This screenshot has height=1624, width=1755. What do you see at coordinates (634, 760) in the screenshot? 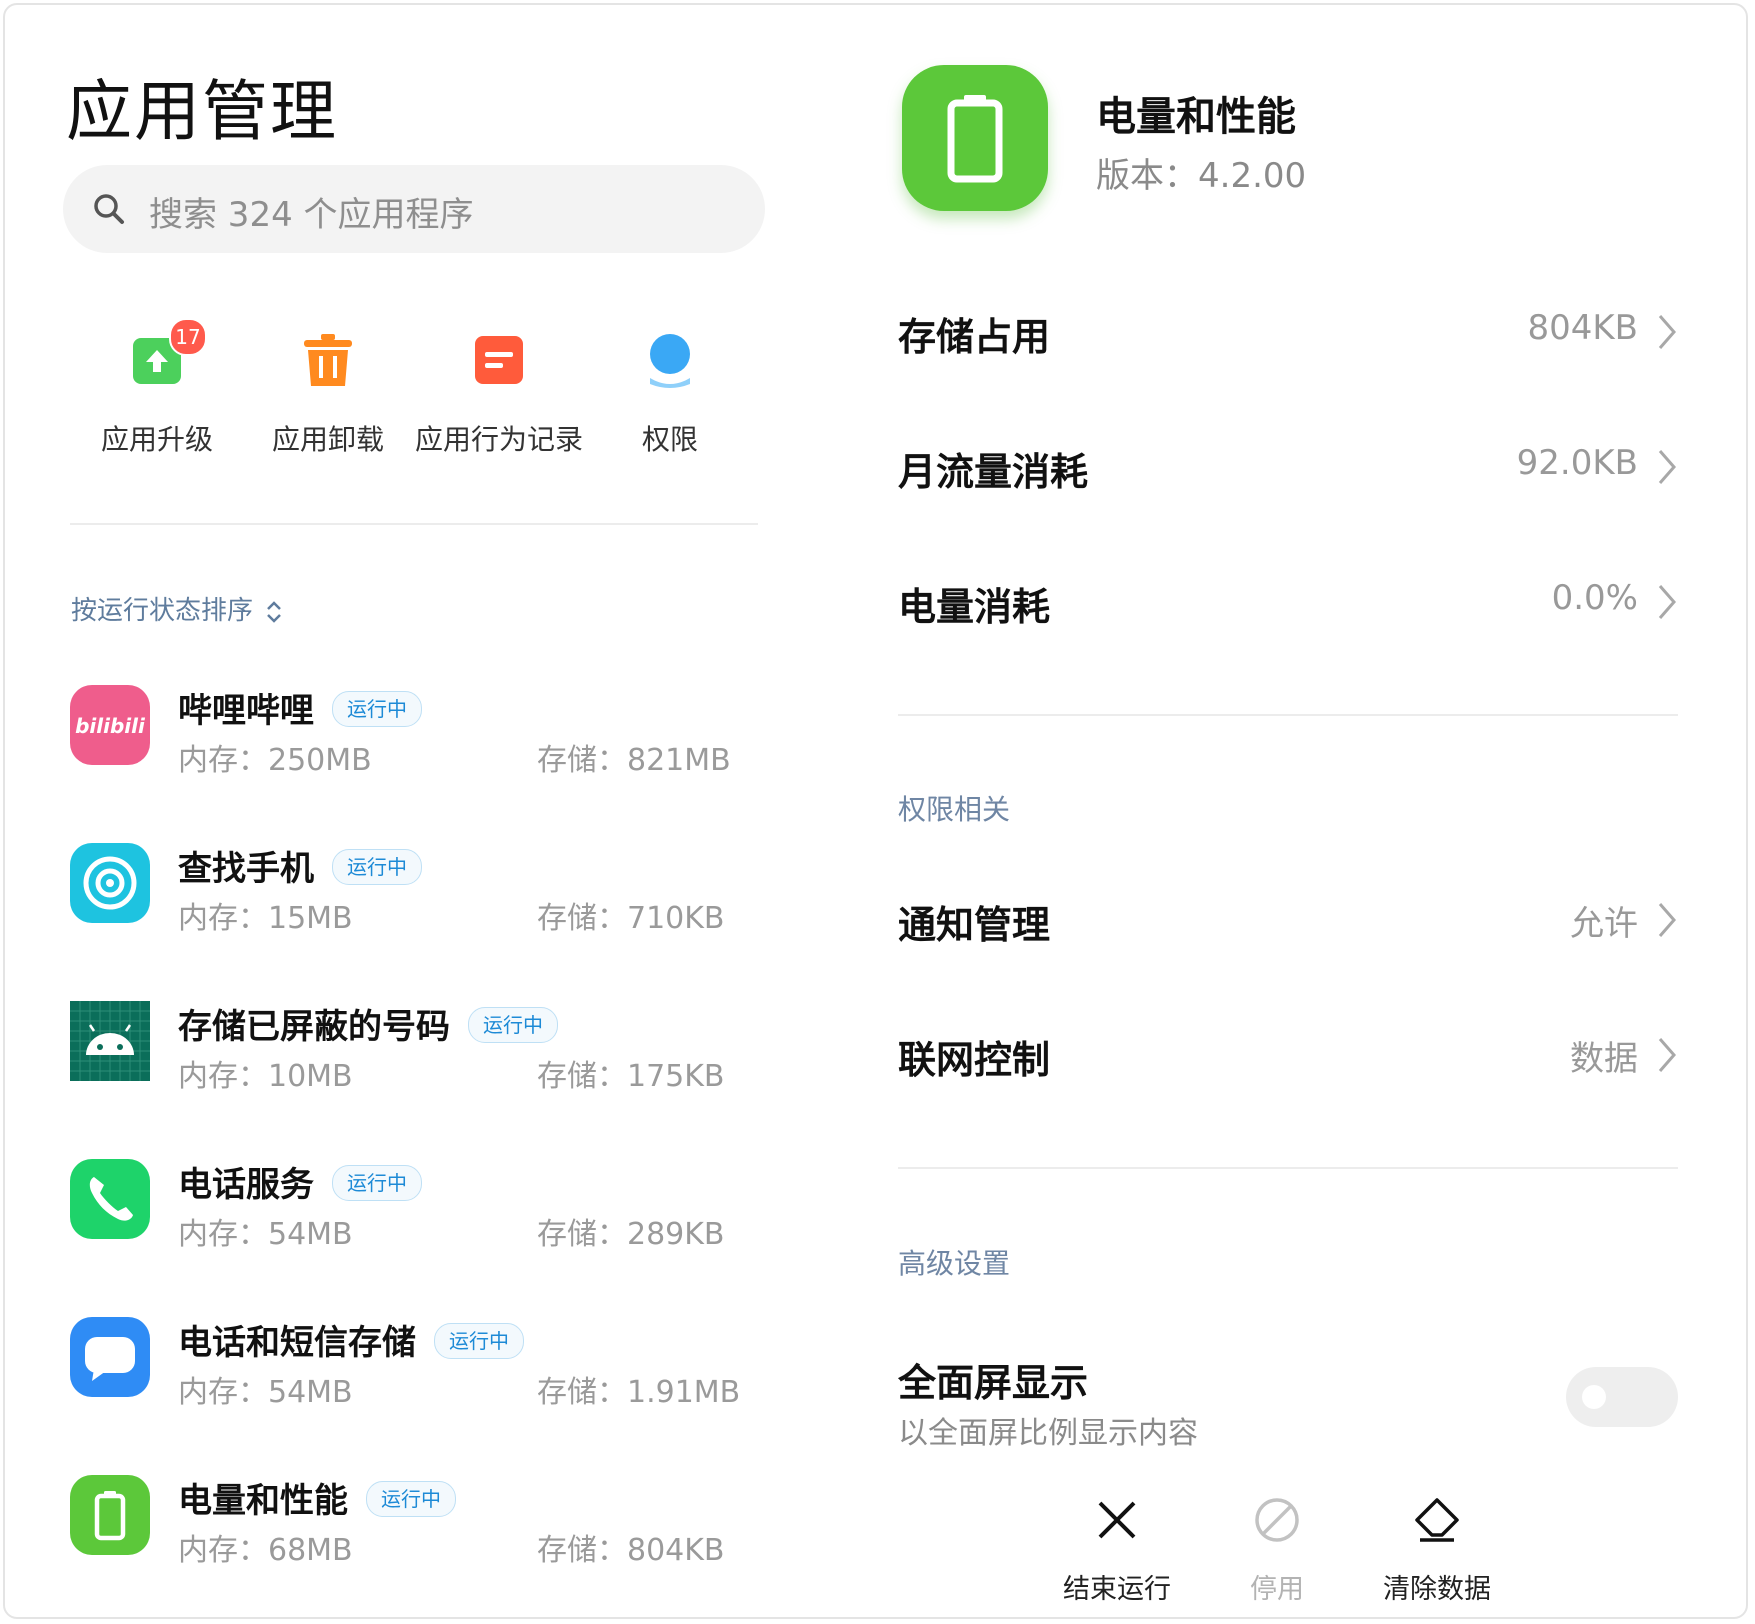
I see `app-storage: 存储：821MB` at bounding box center [634, 760].